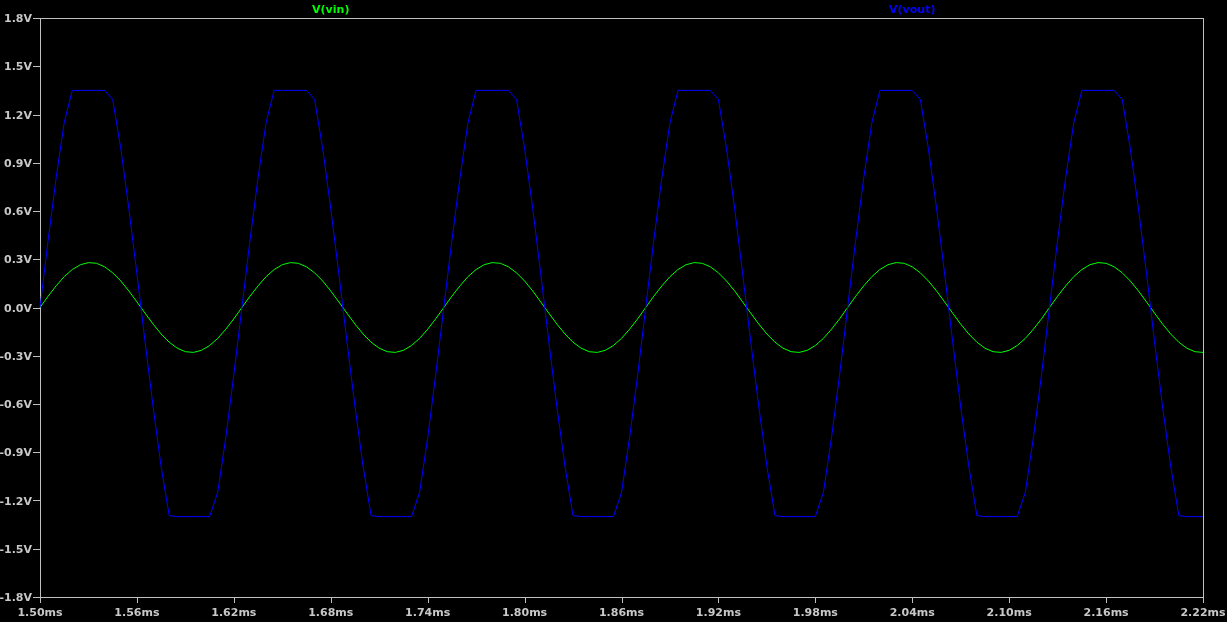 This screenshot has width=1227, height=622. I want to click on x-tick-label: 1.68ms, so click(331, 612).